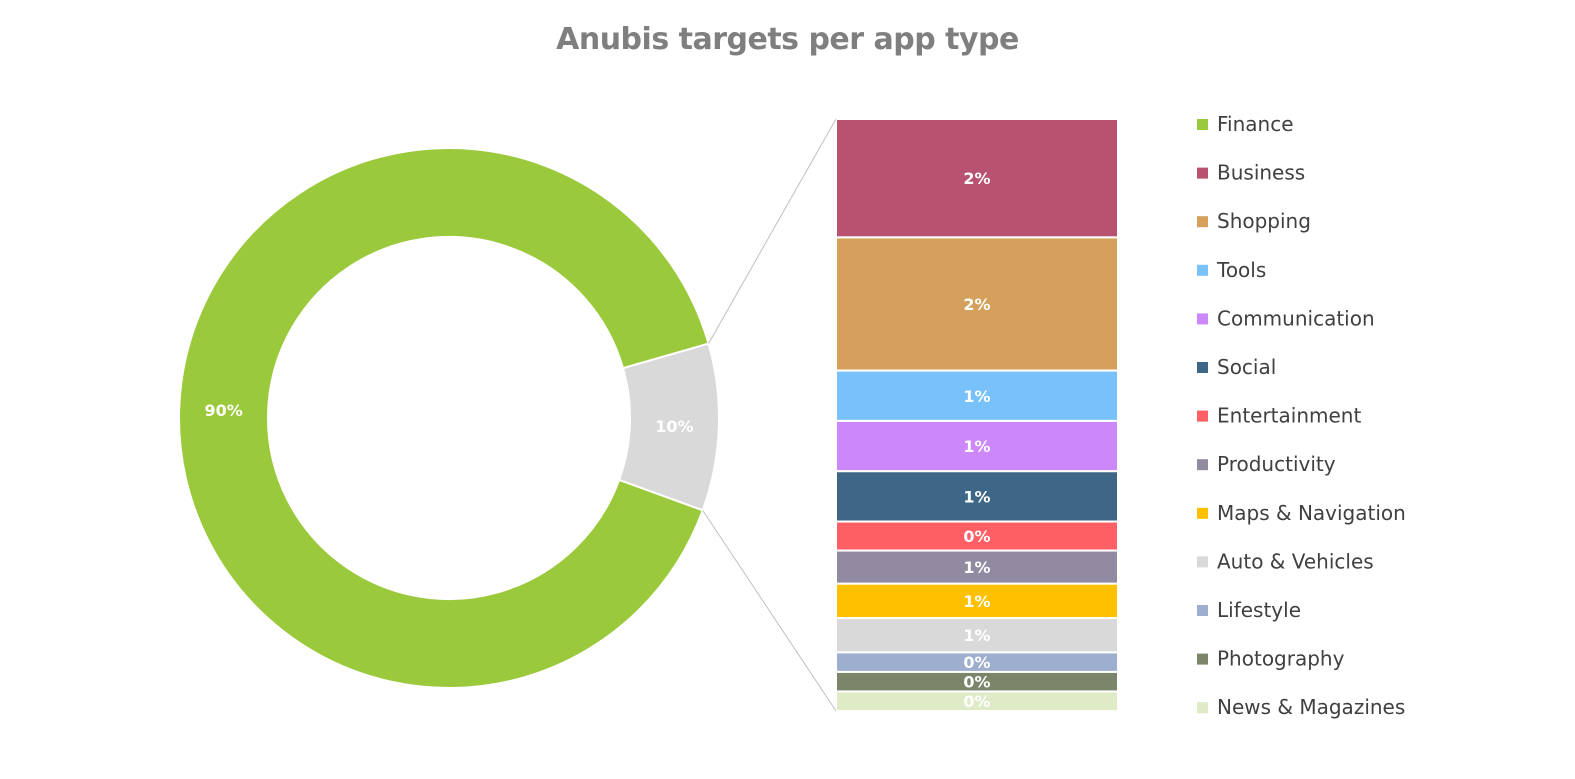 The height and width of the screenshot is (779, 1575). What do you see at coordinates (223, 410) in the screenshot?
I see `donut-label-finance: 90%` at bounding box center [223, 410].